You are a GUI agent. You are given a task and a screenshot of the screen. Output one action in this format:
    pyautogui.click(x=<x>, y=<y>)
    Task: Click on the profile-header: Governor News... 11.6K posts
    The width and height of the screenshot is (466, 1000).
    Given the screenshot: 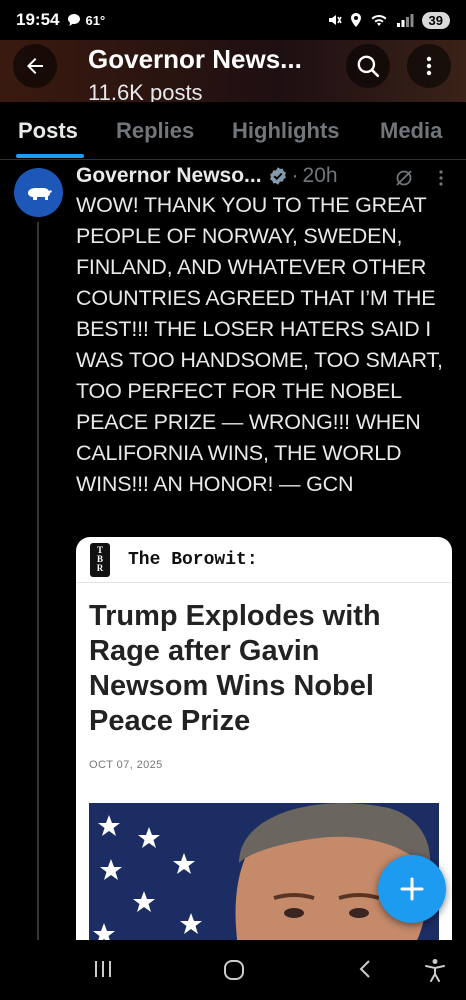 What is the action you would take?
    pyautogui.click(x=233, y=71)
    